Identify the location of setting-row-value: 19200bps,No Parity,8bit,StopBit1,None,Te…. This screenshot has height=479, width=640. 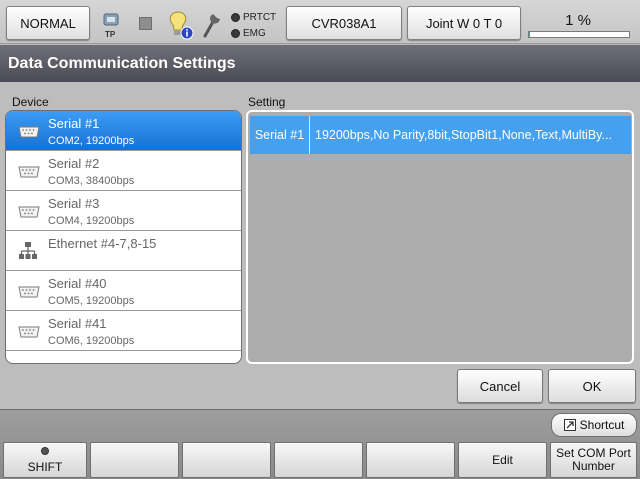
(463, 135).